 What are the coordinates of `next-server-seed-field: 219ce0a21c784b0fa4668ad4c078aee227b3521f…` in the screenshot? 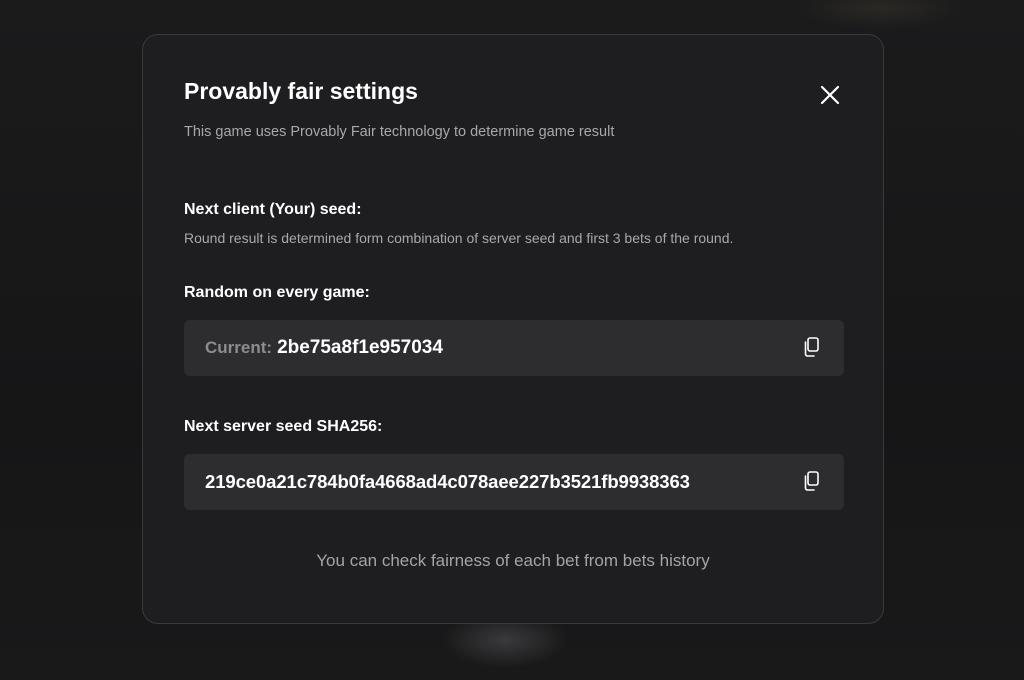 It's located at (514, 482).